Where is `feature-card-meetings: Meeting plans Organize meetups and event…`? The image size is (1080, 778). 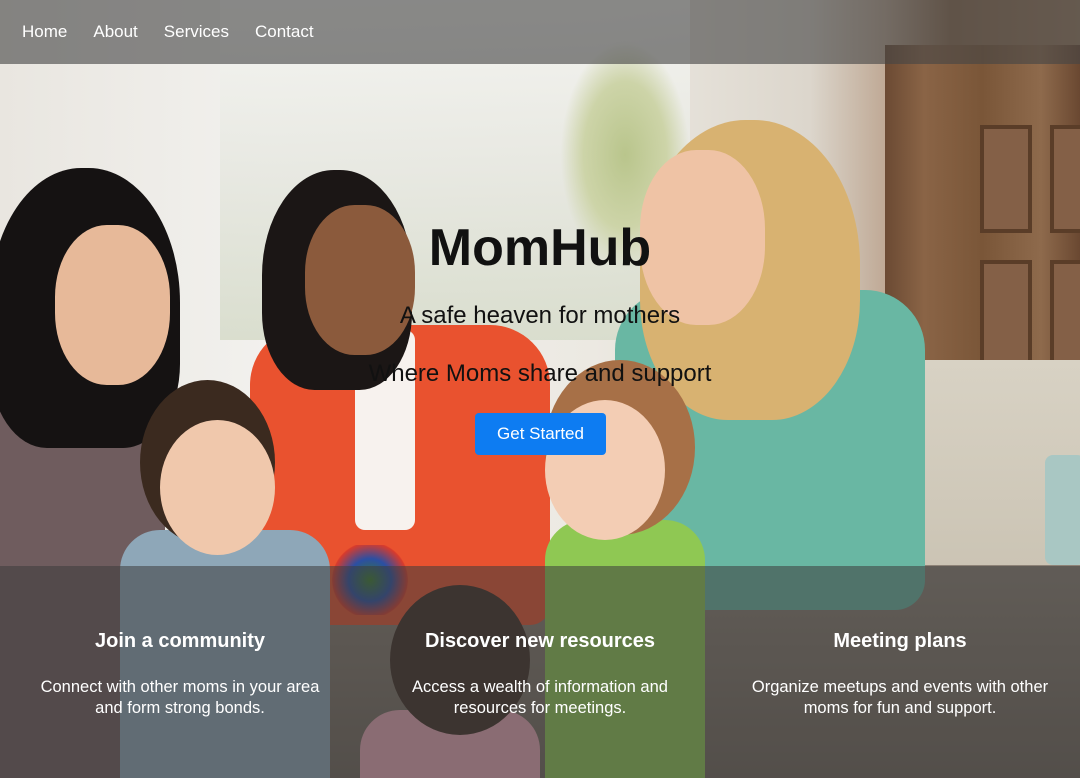 feature-card-meetings: Meeting plans Organize meetups and event… is located at coordinates (900, 672).